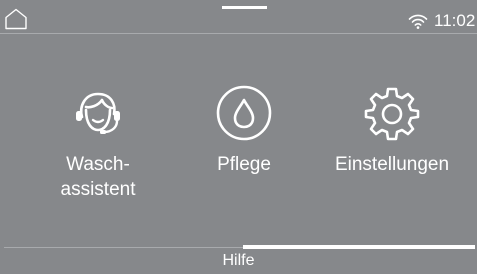  Describe the element at coordinates (455, 20) in the screenshot. I see `clock: 11:02` at that location.